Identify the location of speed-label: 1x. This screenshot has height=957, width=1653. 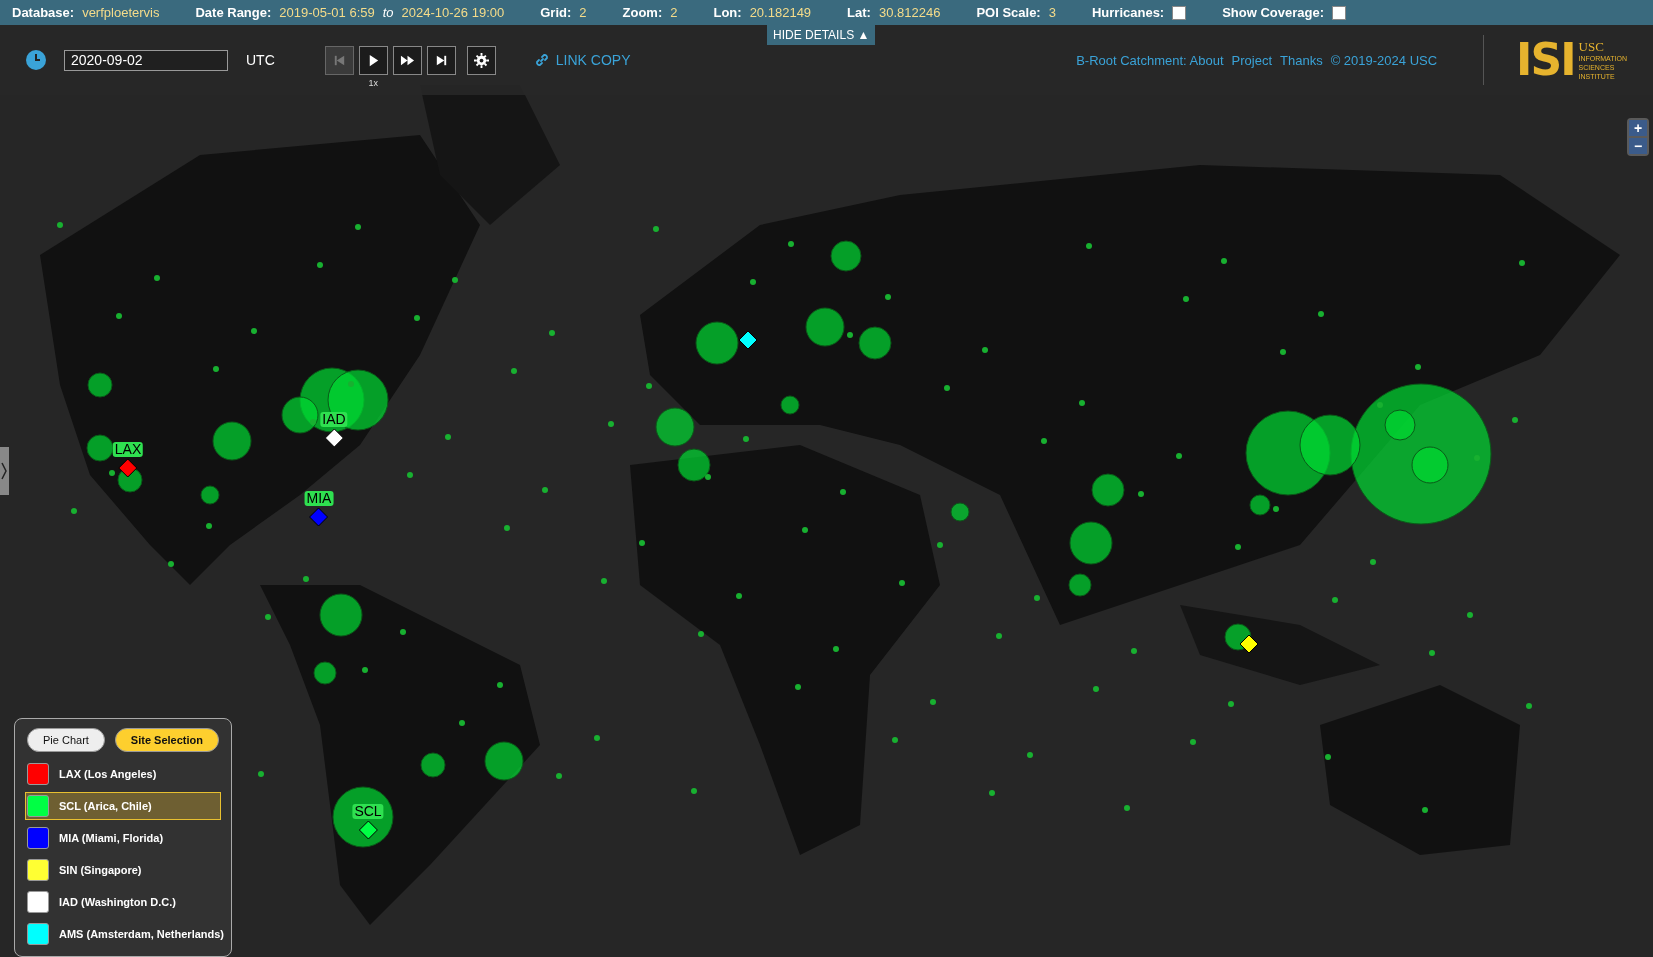
(373, 83).